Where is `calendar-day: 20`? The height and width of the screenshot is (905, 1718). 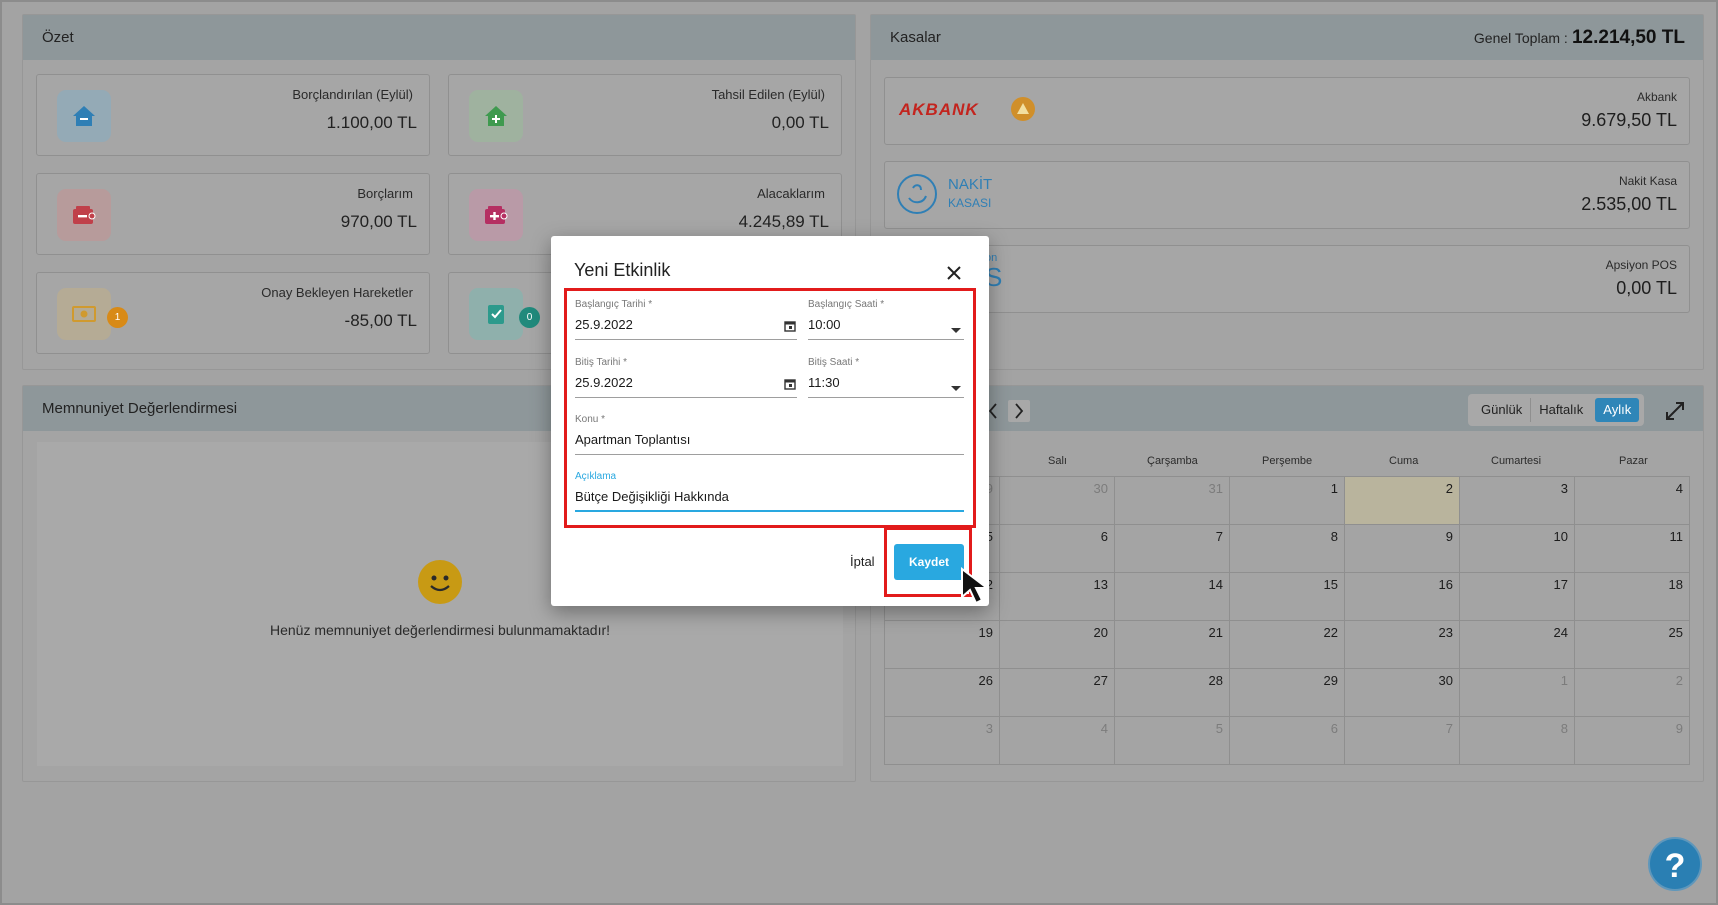
calendar-day: 20 is located at coordinates (1057, 645).